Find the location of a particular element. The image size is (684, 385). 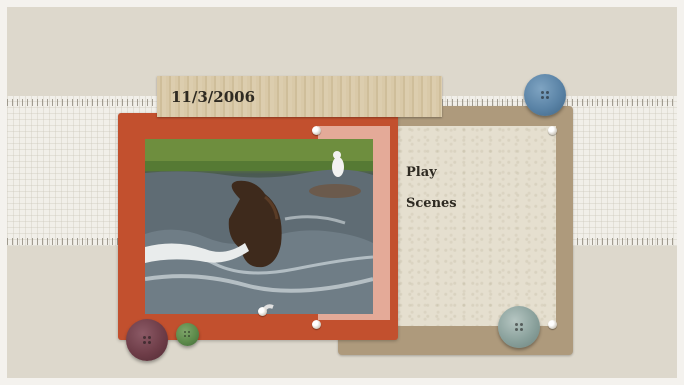

green-sewing-button-icon is located at coordinates (187, 334).